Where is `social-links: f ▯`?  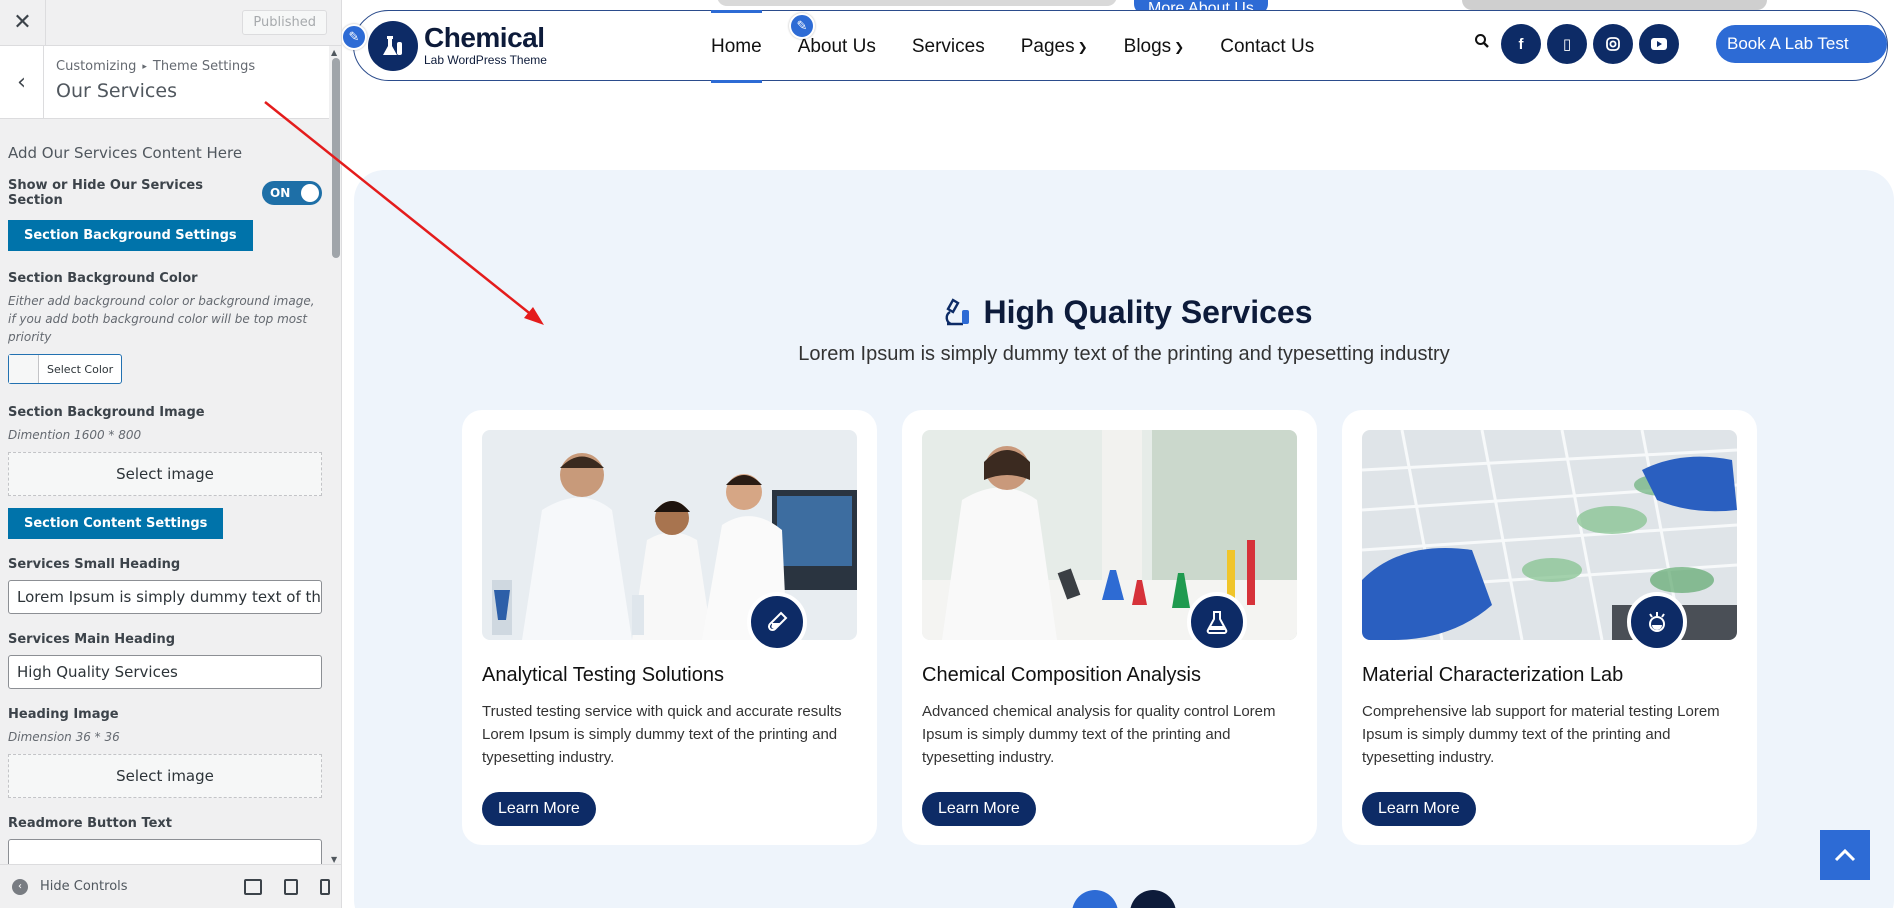
social-links: f ▯ is located at coordinates (1590, 44).